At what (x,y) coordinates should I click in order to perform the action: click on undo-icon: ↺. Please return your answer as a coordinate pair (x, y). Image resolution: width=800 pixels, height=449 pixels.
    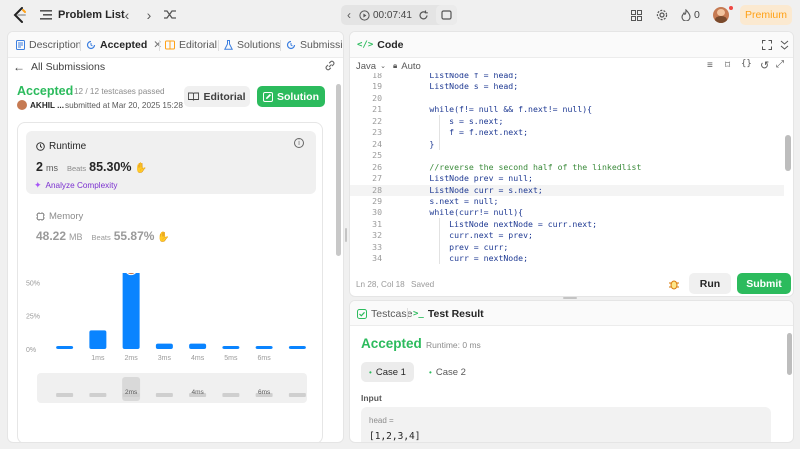
    Looking at the image, I should click on (764, 65).